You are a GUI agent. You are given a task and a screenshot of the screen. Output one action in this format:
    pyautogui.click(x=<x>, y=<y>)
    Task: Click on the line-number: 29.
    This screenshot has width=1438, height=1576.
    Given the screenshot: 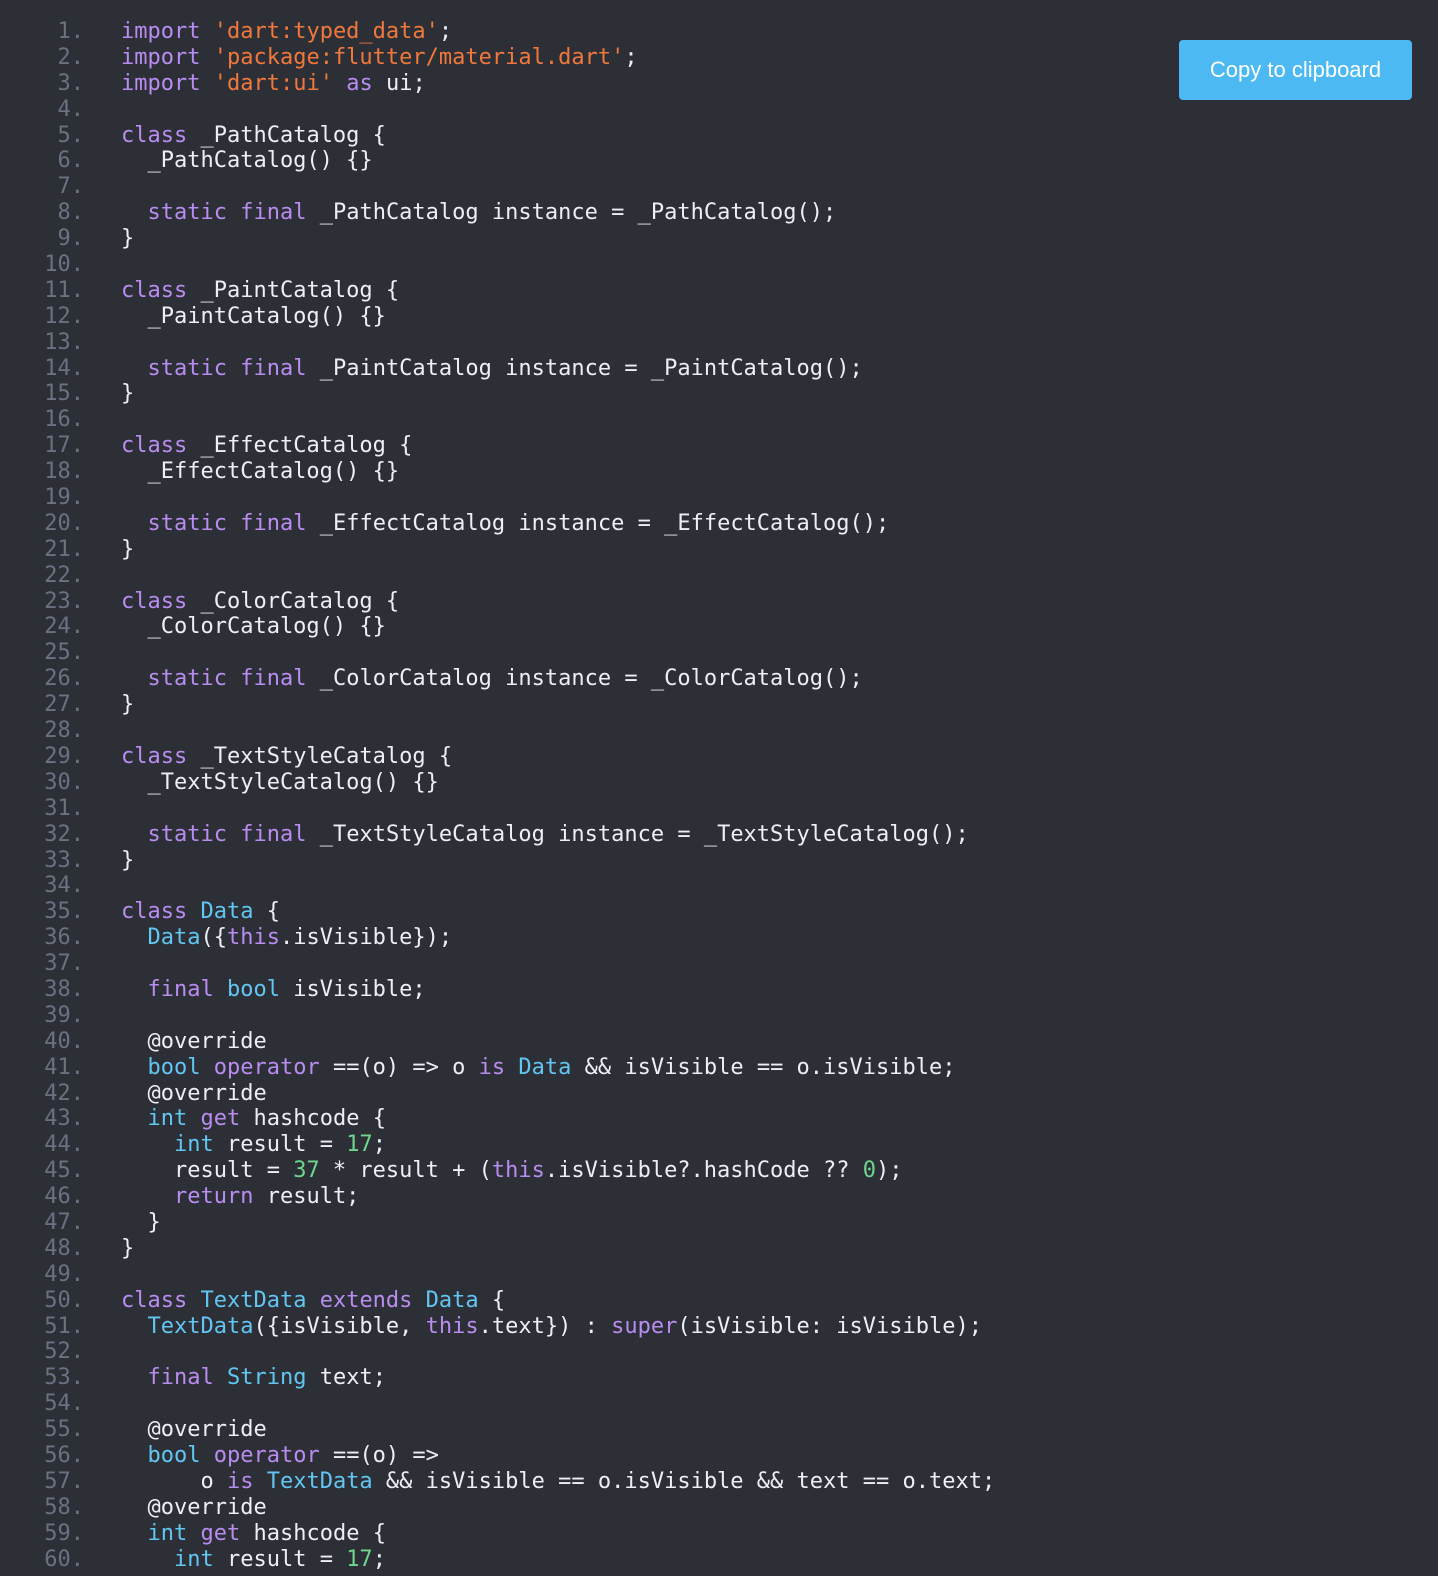 What is the action you would take?
    pyautogui.click(x=64, y=756)
    